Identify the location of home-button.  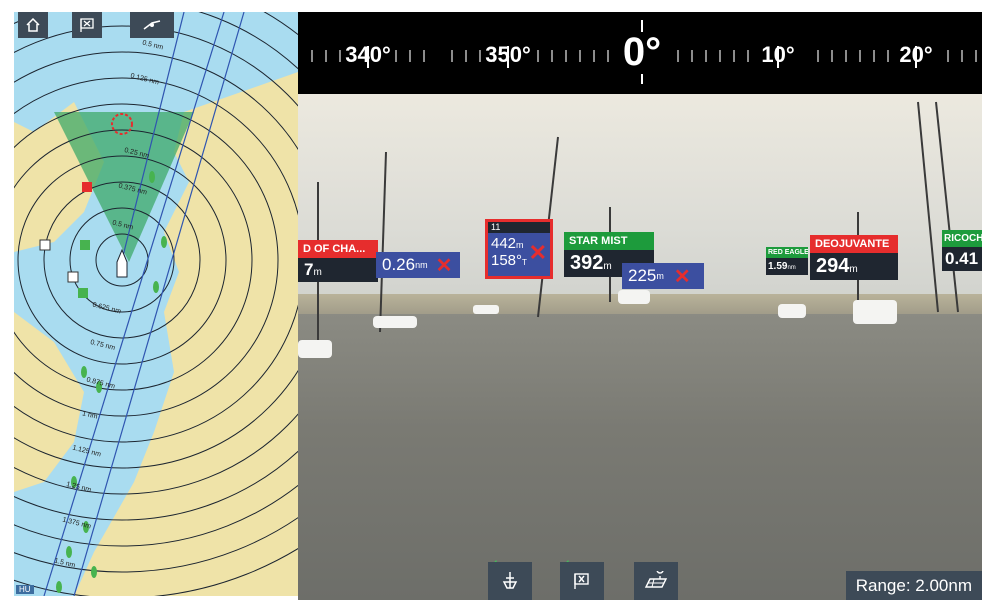
(33, 25).